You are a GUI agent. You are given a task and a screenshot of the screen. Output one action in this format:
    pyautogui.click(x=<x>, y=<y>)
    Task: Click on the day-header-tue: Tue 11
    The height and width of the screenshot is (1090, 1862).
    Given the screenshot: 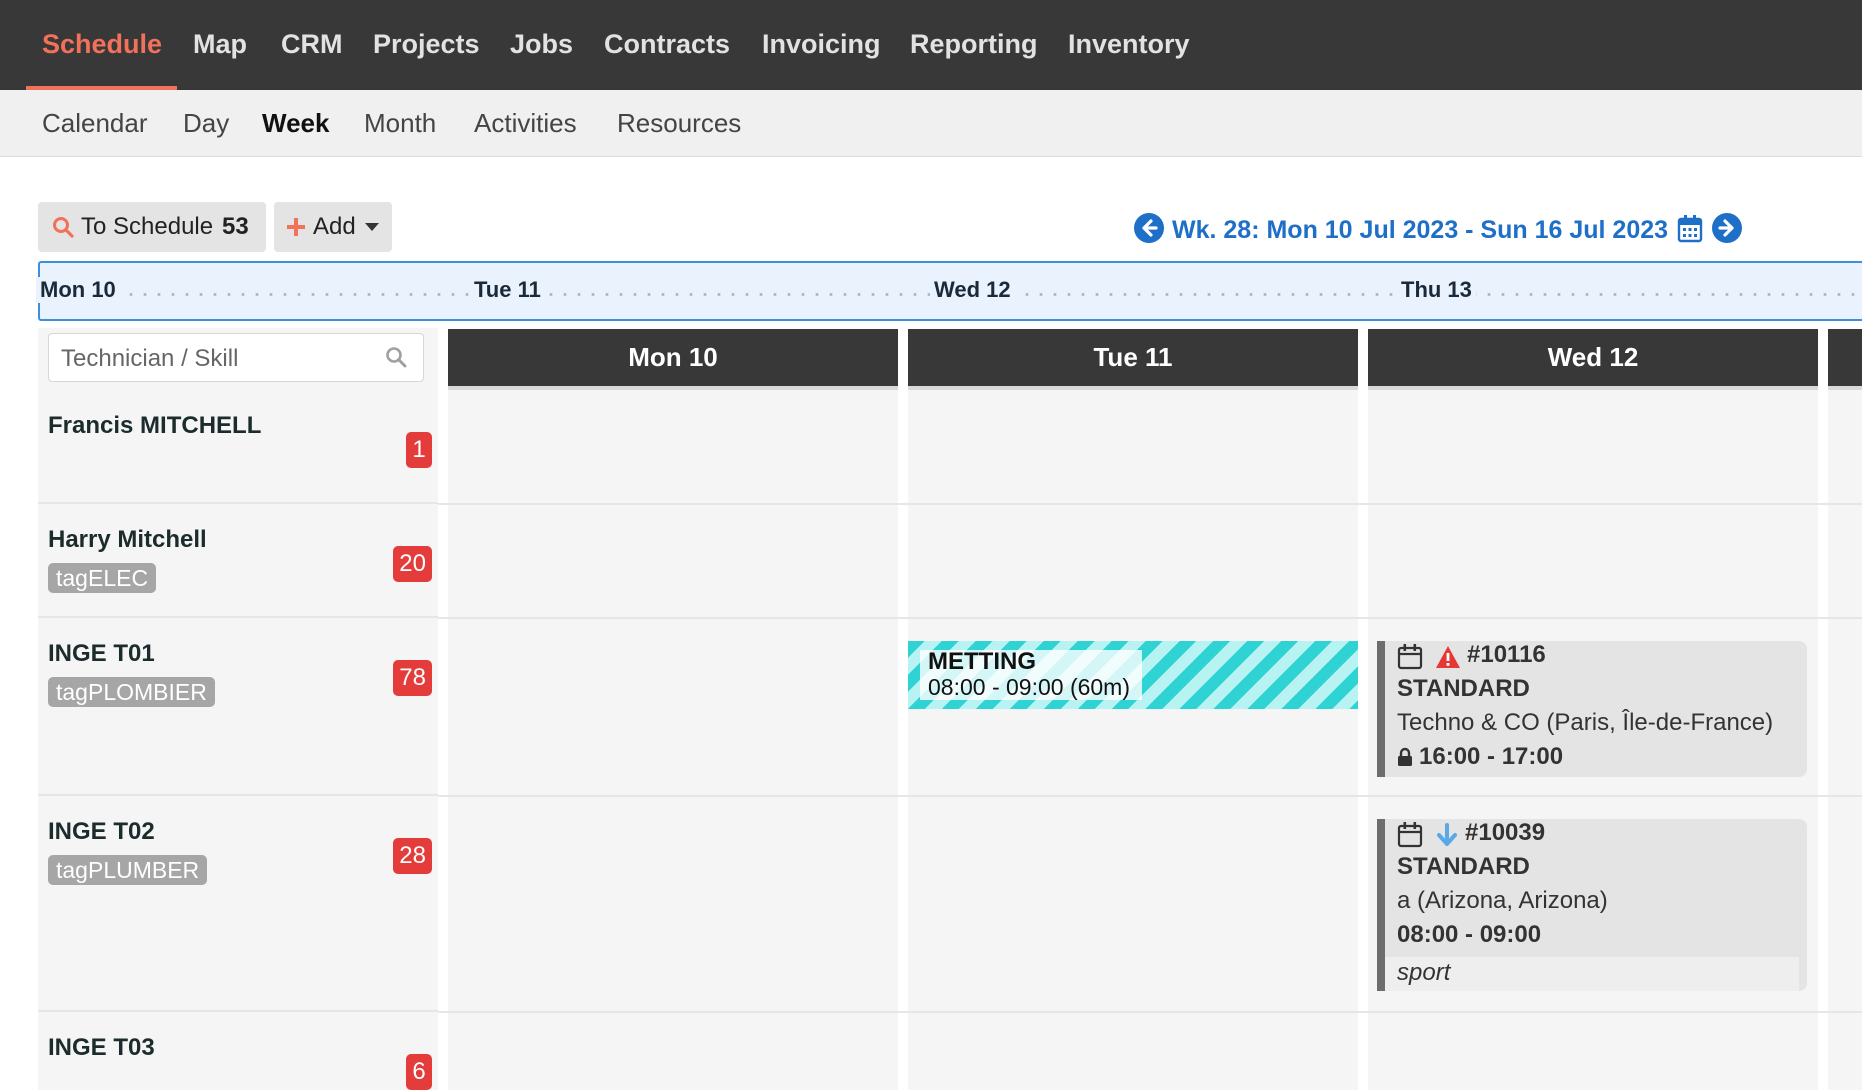 What is the action you would take?
    pyautogui.click(x=1133, y=359)
    